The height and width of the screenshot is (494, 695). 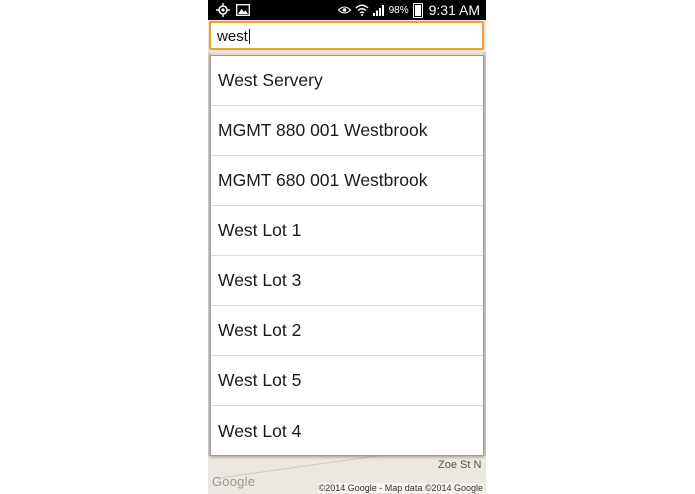 I want to click on clock: 9:31 AM, so click(x=454, y=10).